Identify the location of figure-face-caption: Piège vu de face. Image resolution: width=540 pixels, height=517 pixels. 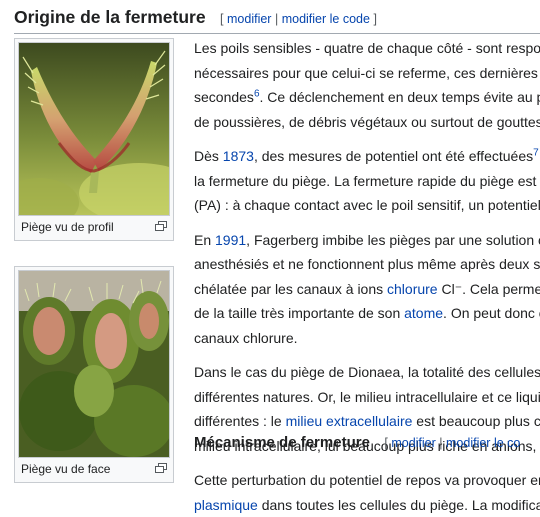
(94, 470).